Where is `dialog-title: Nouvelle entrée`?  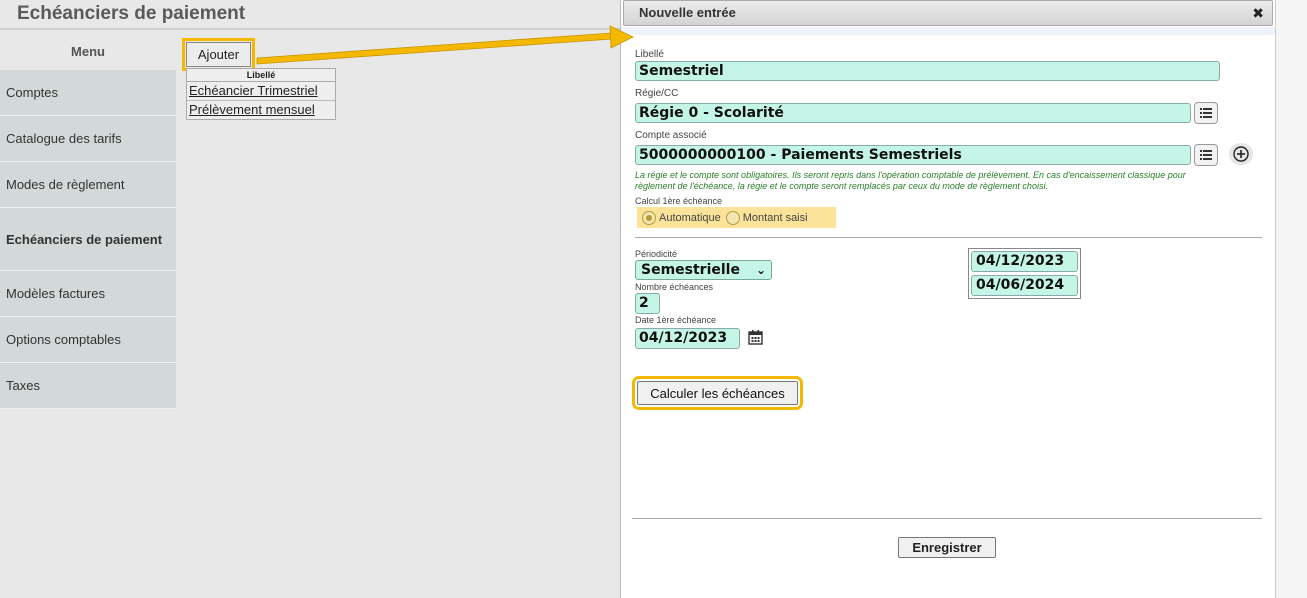 dialog-title: Nouvelle entrée is located at coordinates (687, 12).